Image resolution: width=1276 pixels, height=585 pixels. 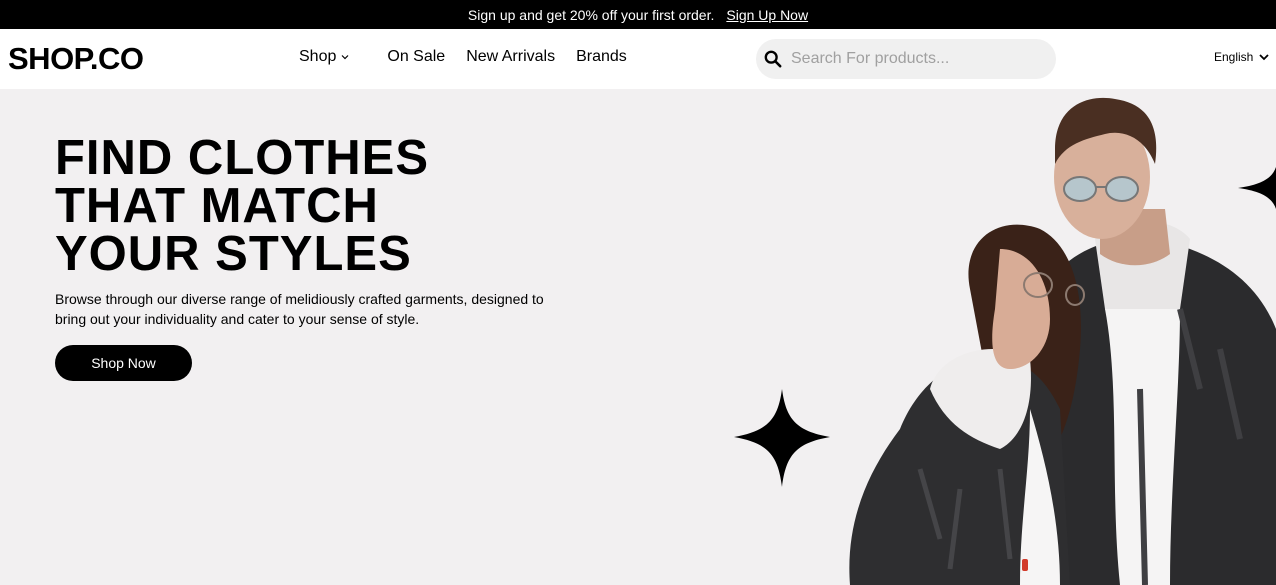 I want to click on hero-title-line-3: YOUR STYLES, so click(x=233, y=254).